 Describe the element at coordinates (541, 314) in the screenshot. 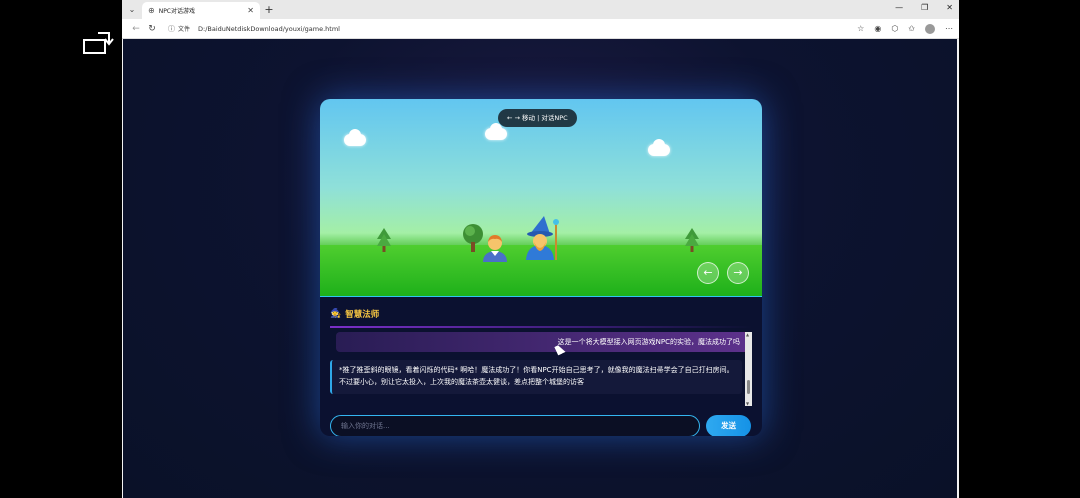

I see `npc-header: 🧙 智慧法师` at that location.